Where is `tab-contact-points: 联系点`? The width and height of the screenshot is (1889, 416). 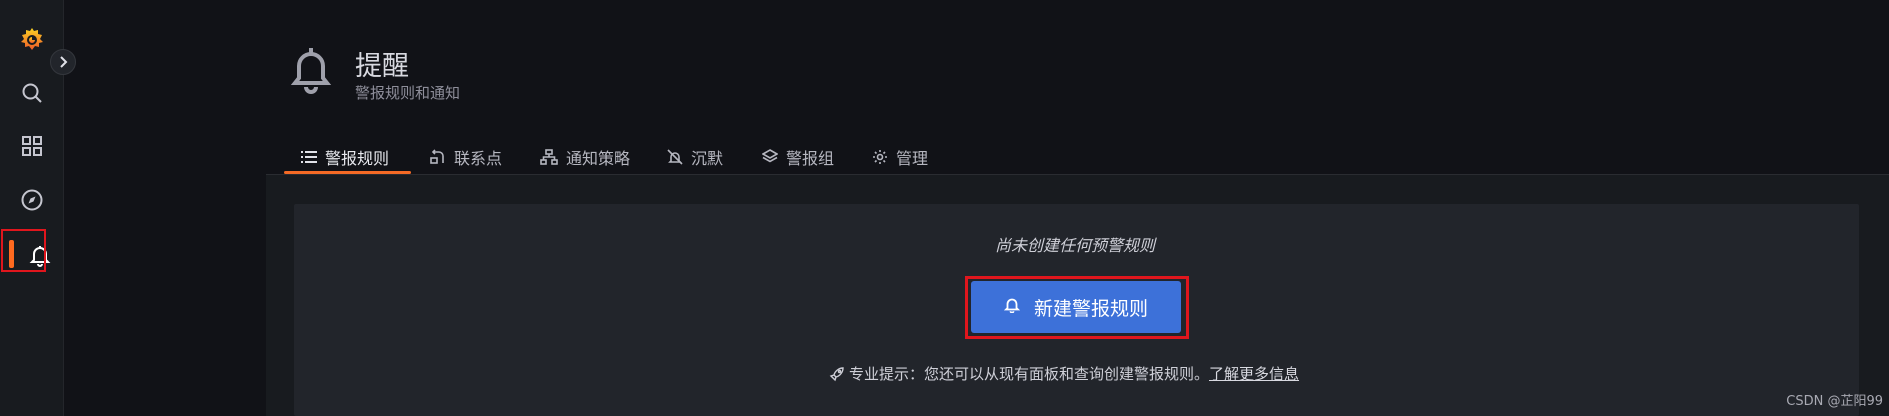 tab-contact-points: 联系点 is located at coordinates (466, 157).